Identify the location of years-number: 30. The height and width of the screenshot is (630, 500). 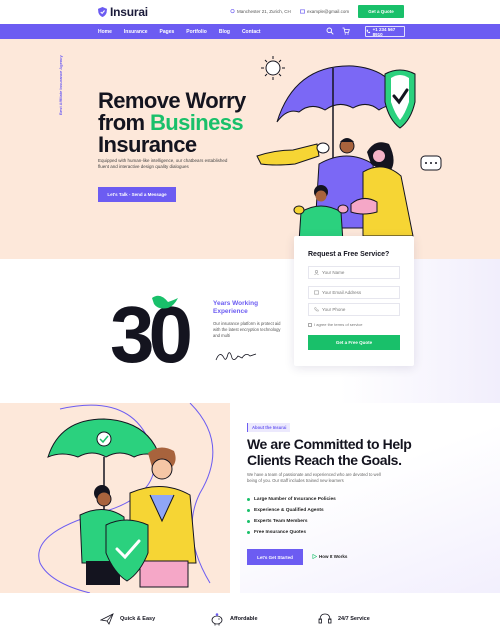
(153, 330).